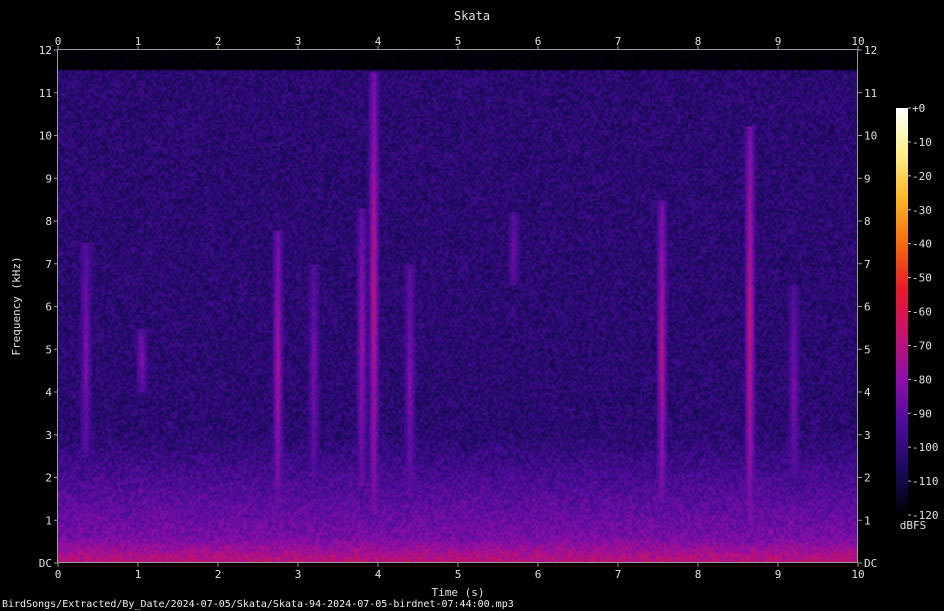 This screenshot has width=944, height=611. I want to click on y-tick-label-right: 6, so click(867, 307).